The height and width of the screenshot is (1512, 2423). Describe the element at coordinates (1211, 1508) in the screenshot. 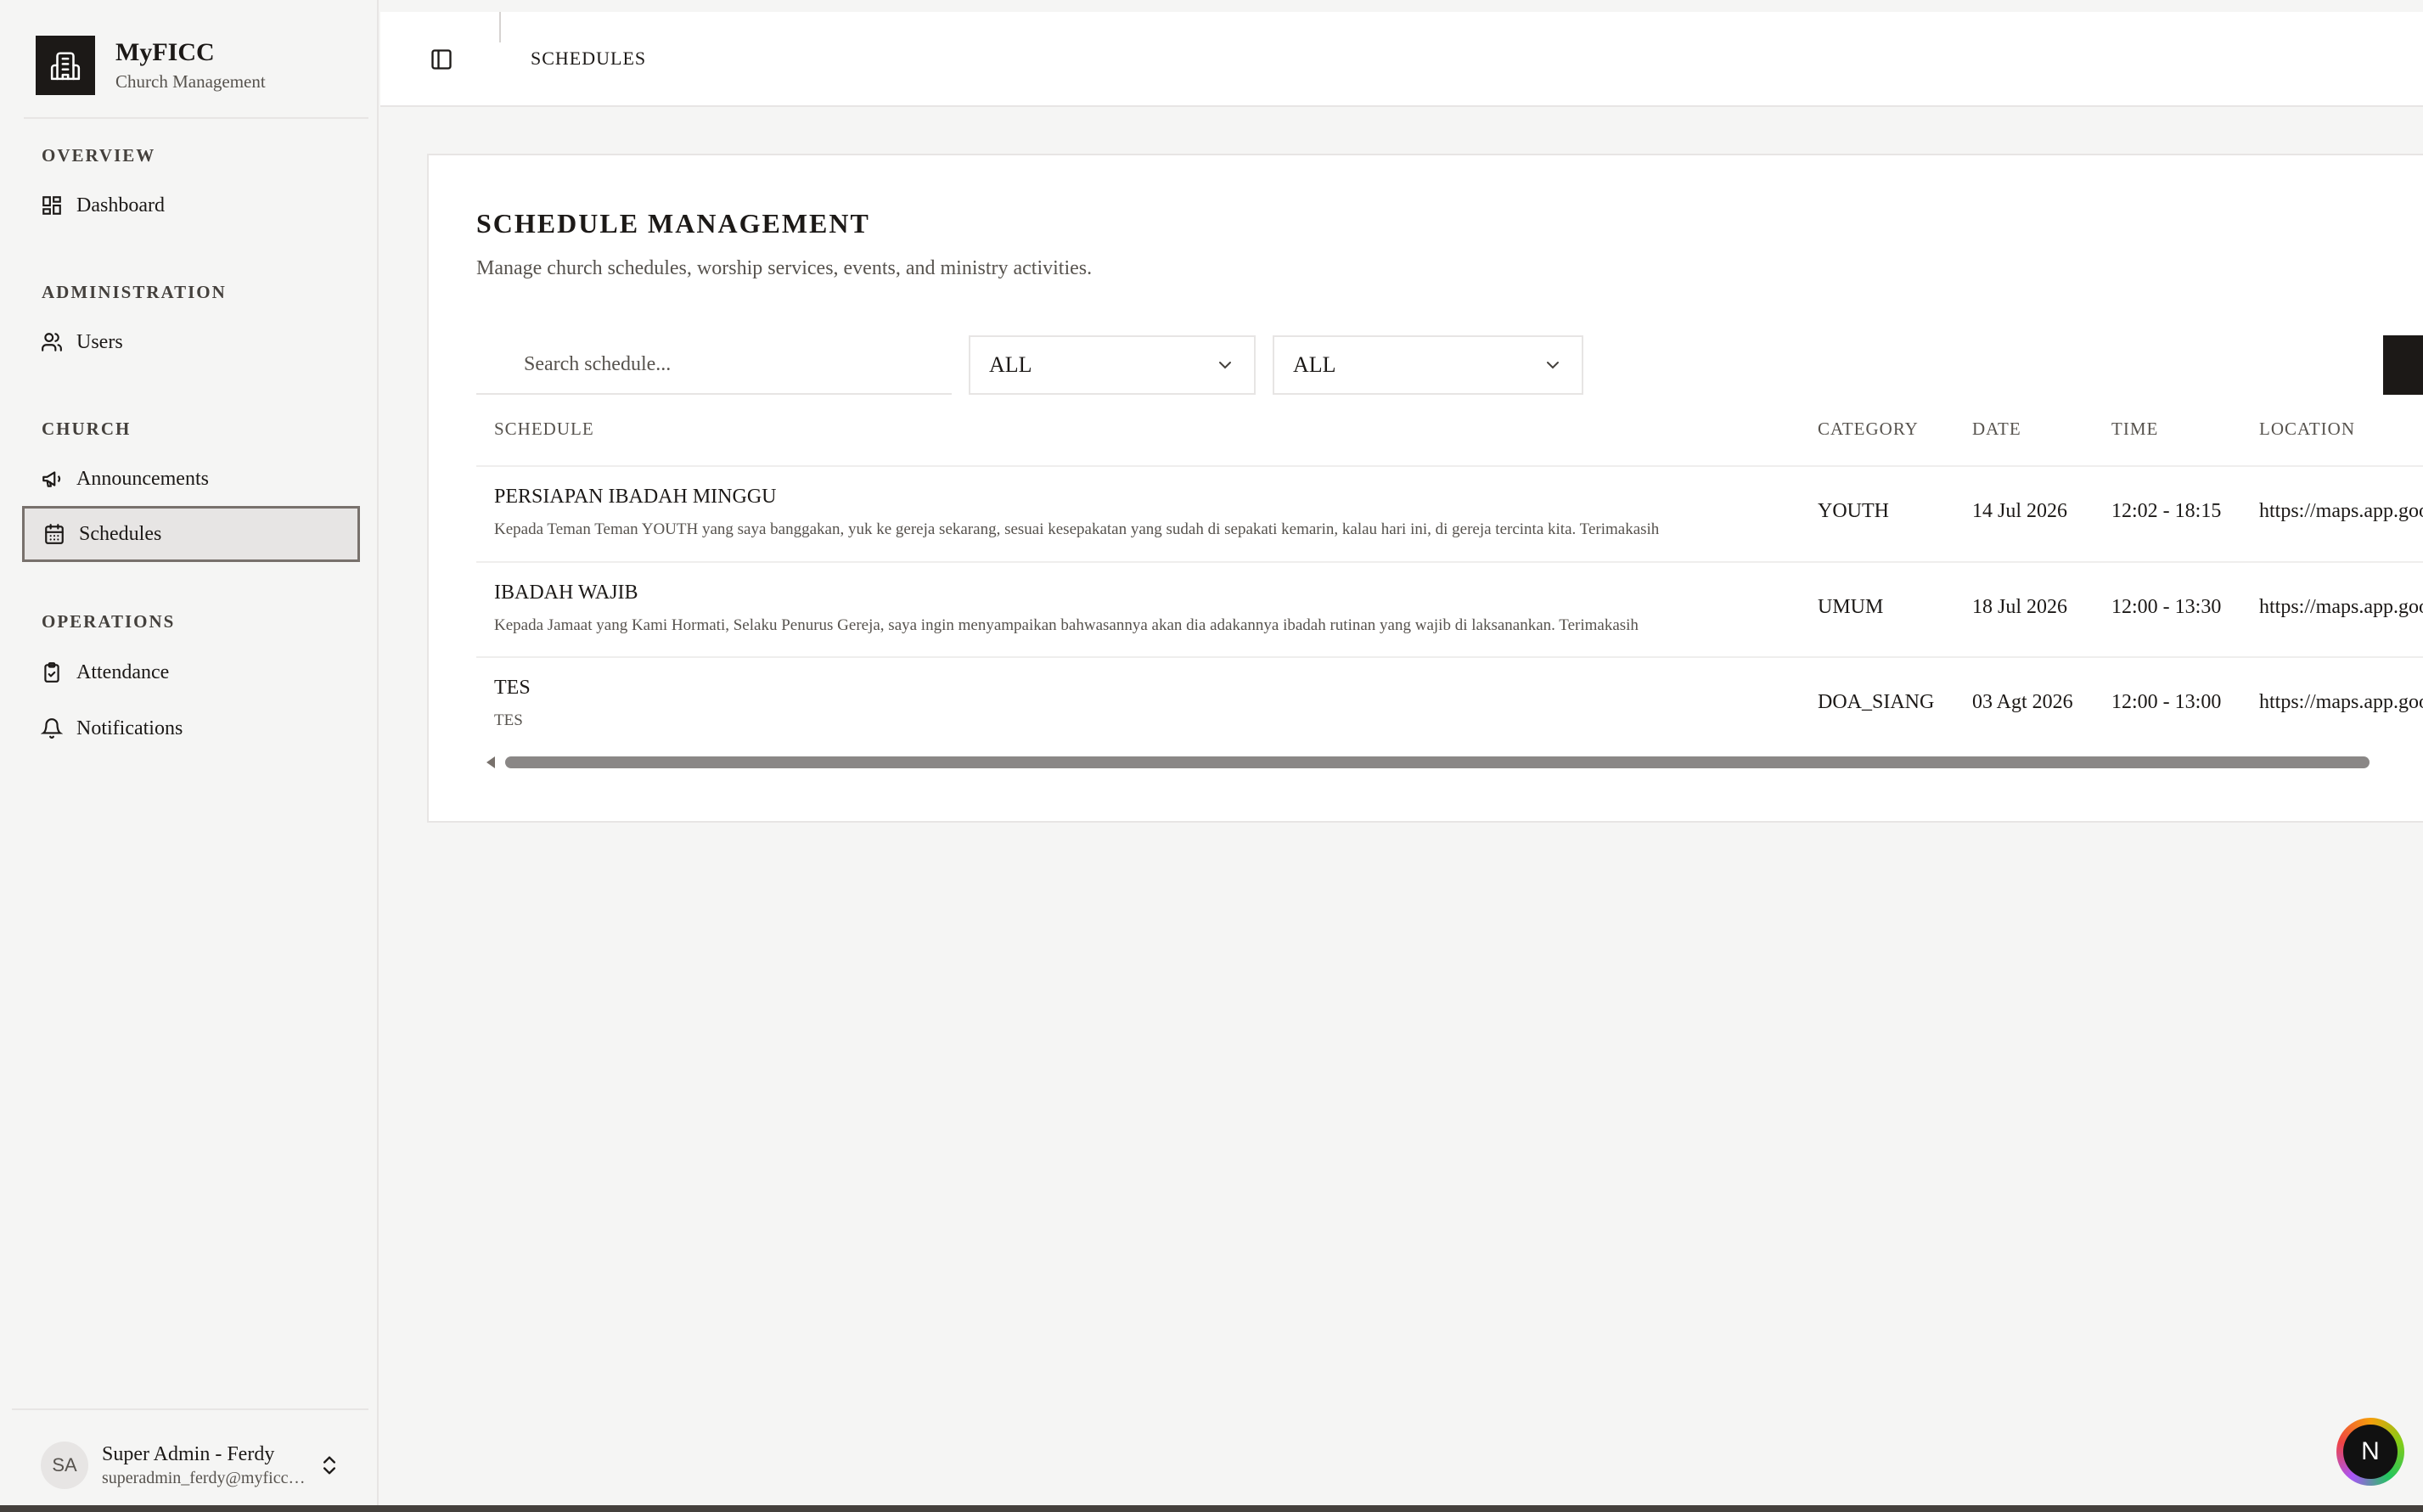

I see `window-bottom-edge` at that location.